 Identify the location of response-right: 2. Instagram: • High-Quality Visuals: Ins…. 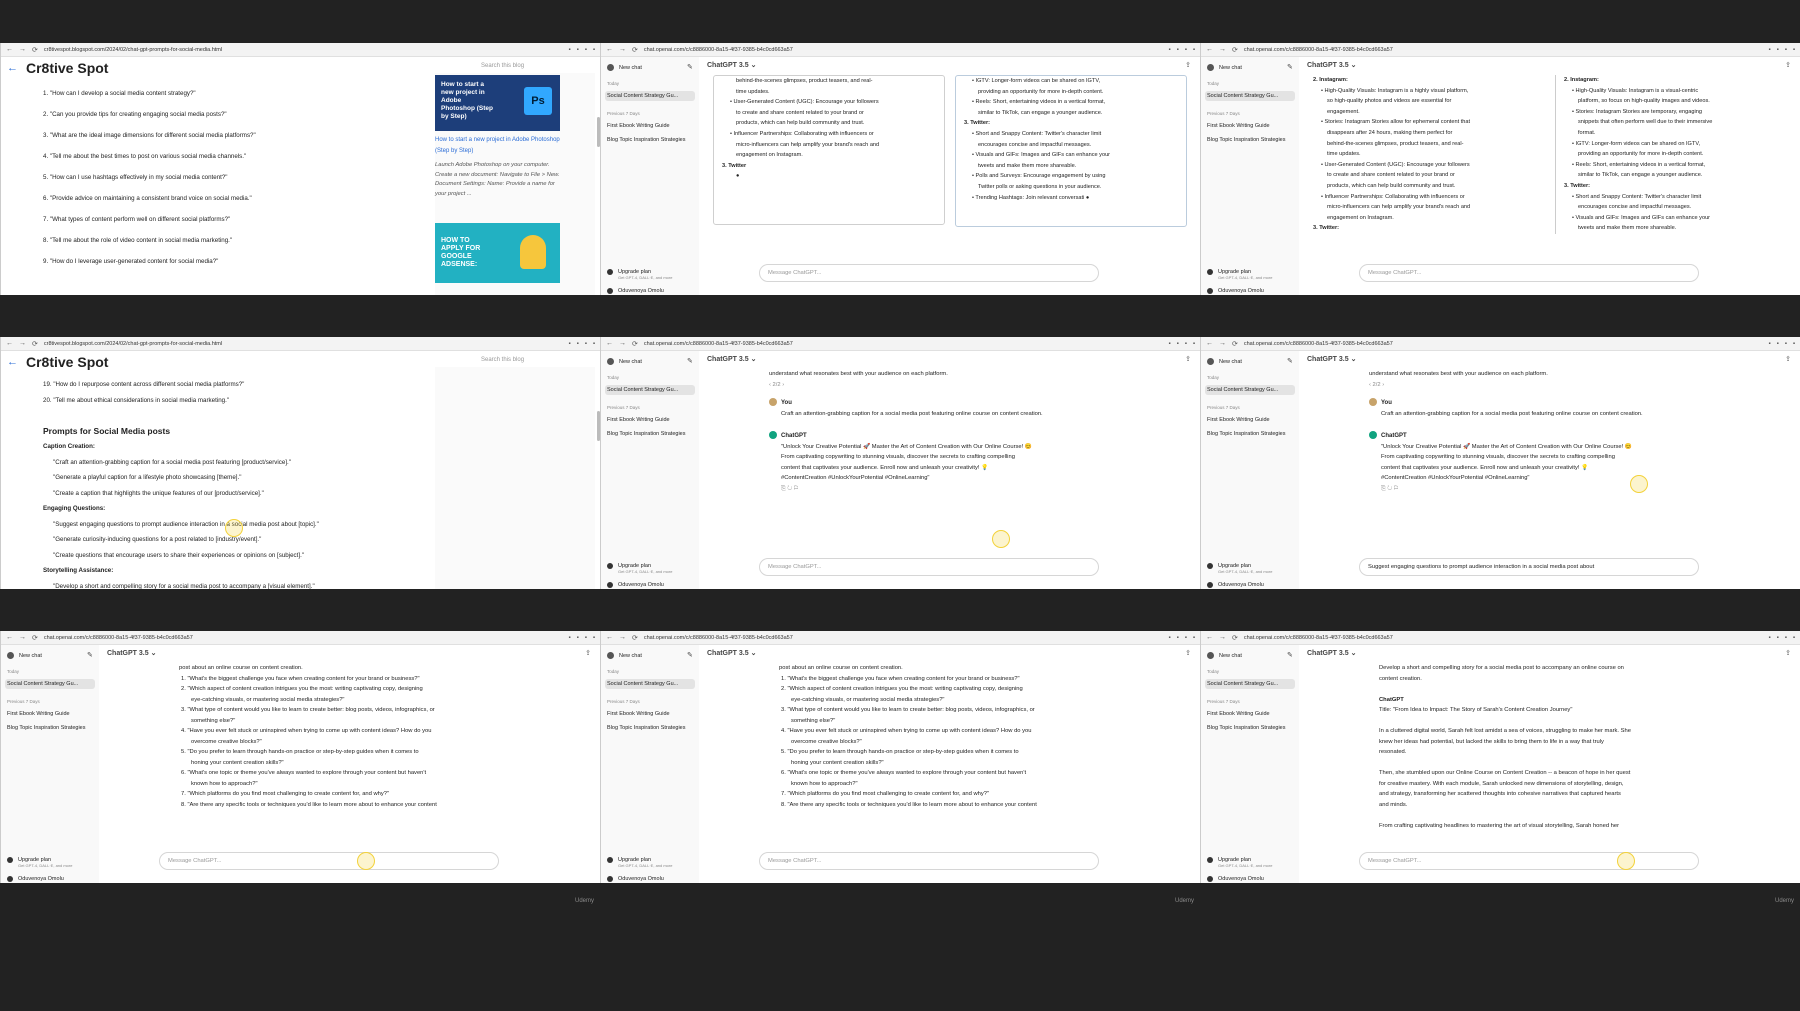
(1671, 154).